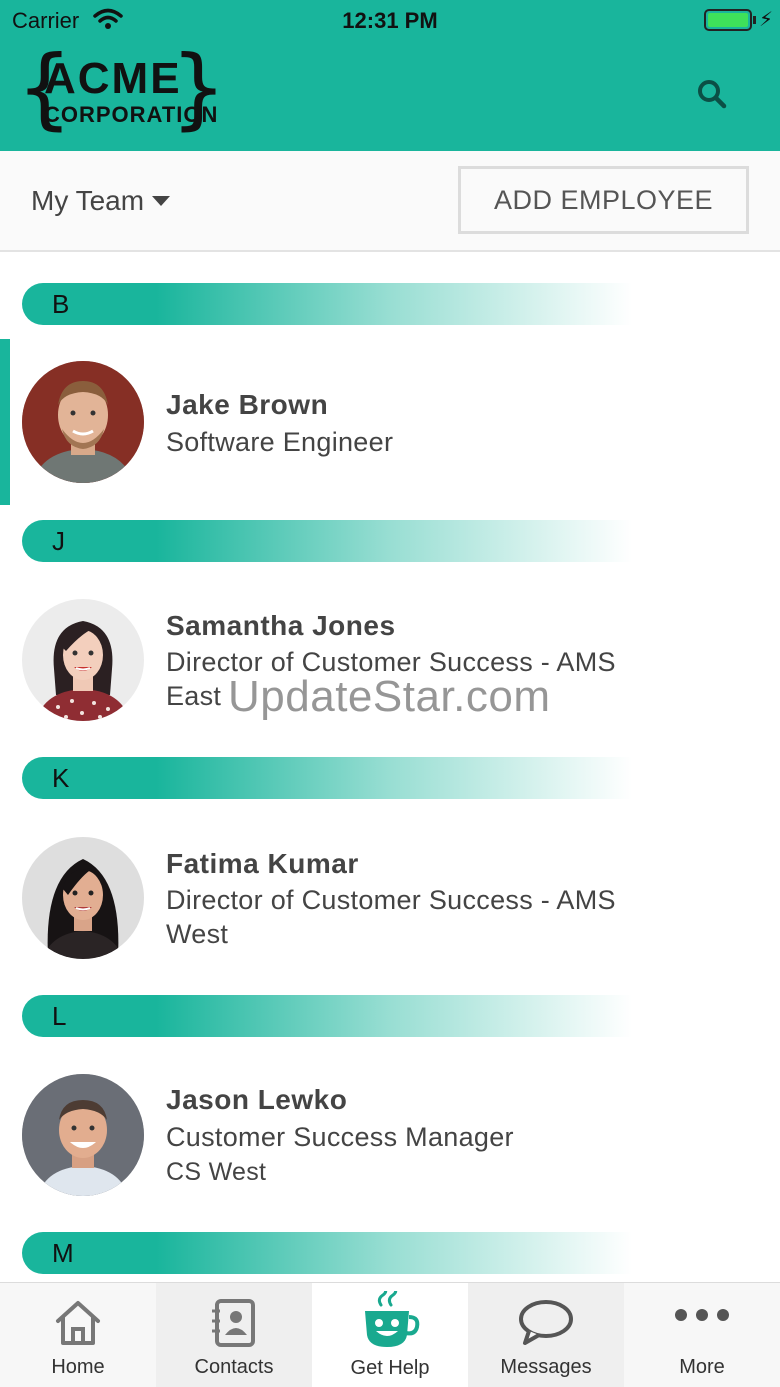 The width and height of the screenshot is (780, 1387). What do you see at coordinates (754, 20) in the screenshot?
I see `battery-tip` at bounding box center [754, 20].